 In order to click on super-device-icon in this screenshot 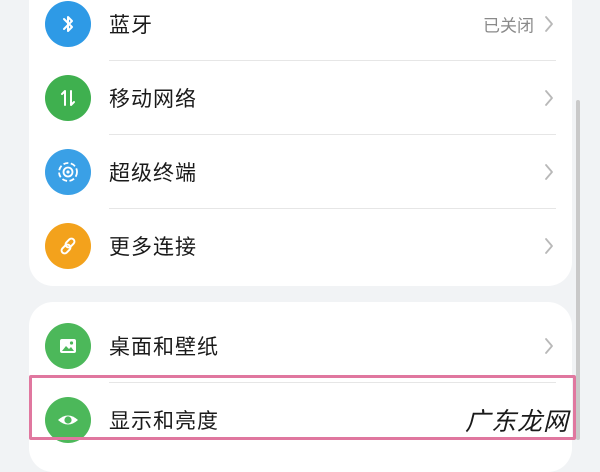, I will do `click(68, 172)`.